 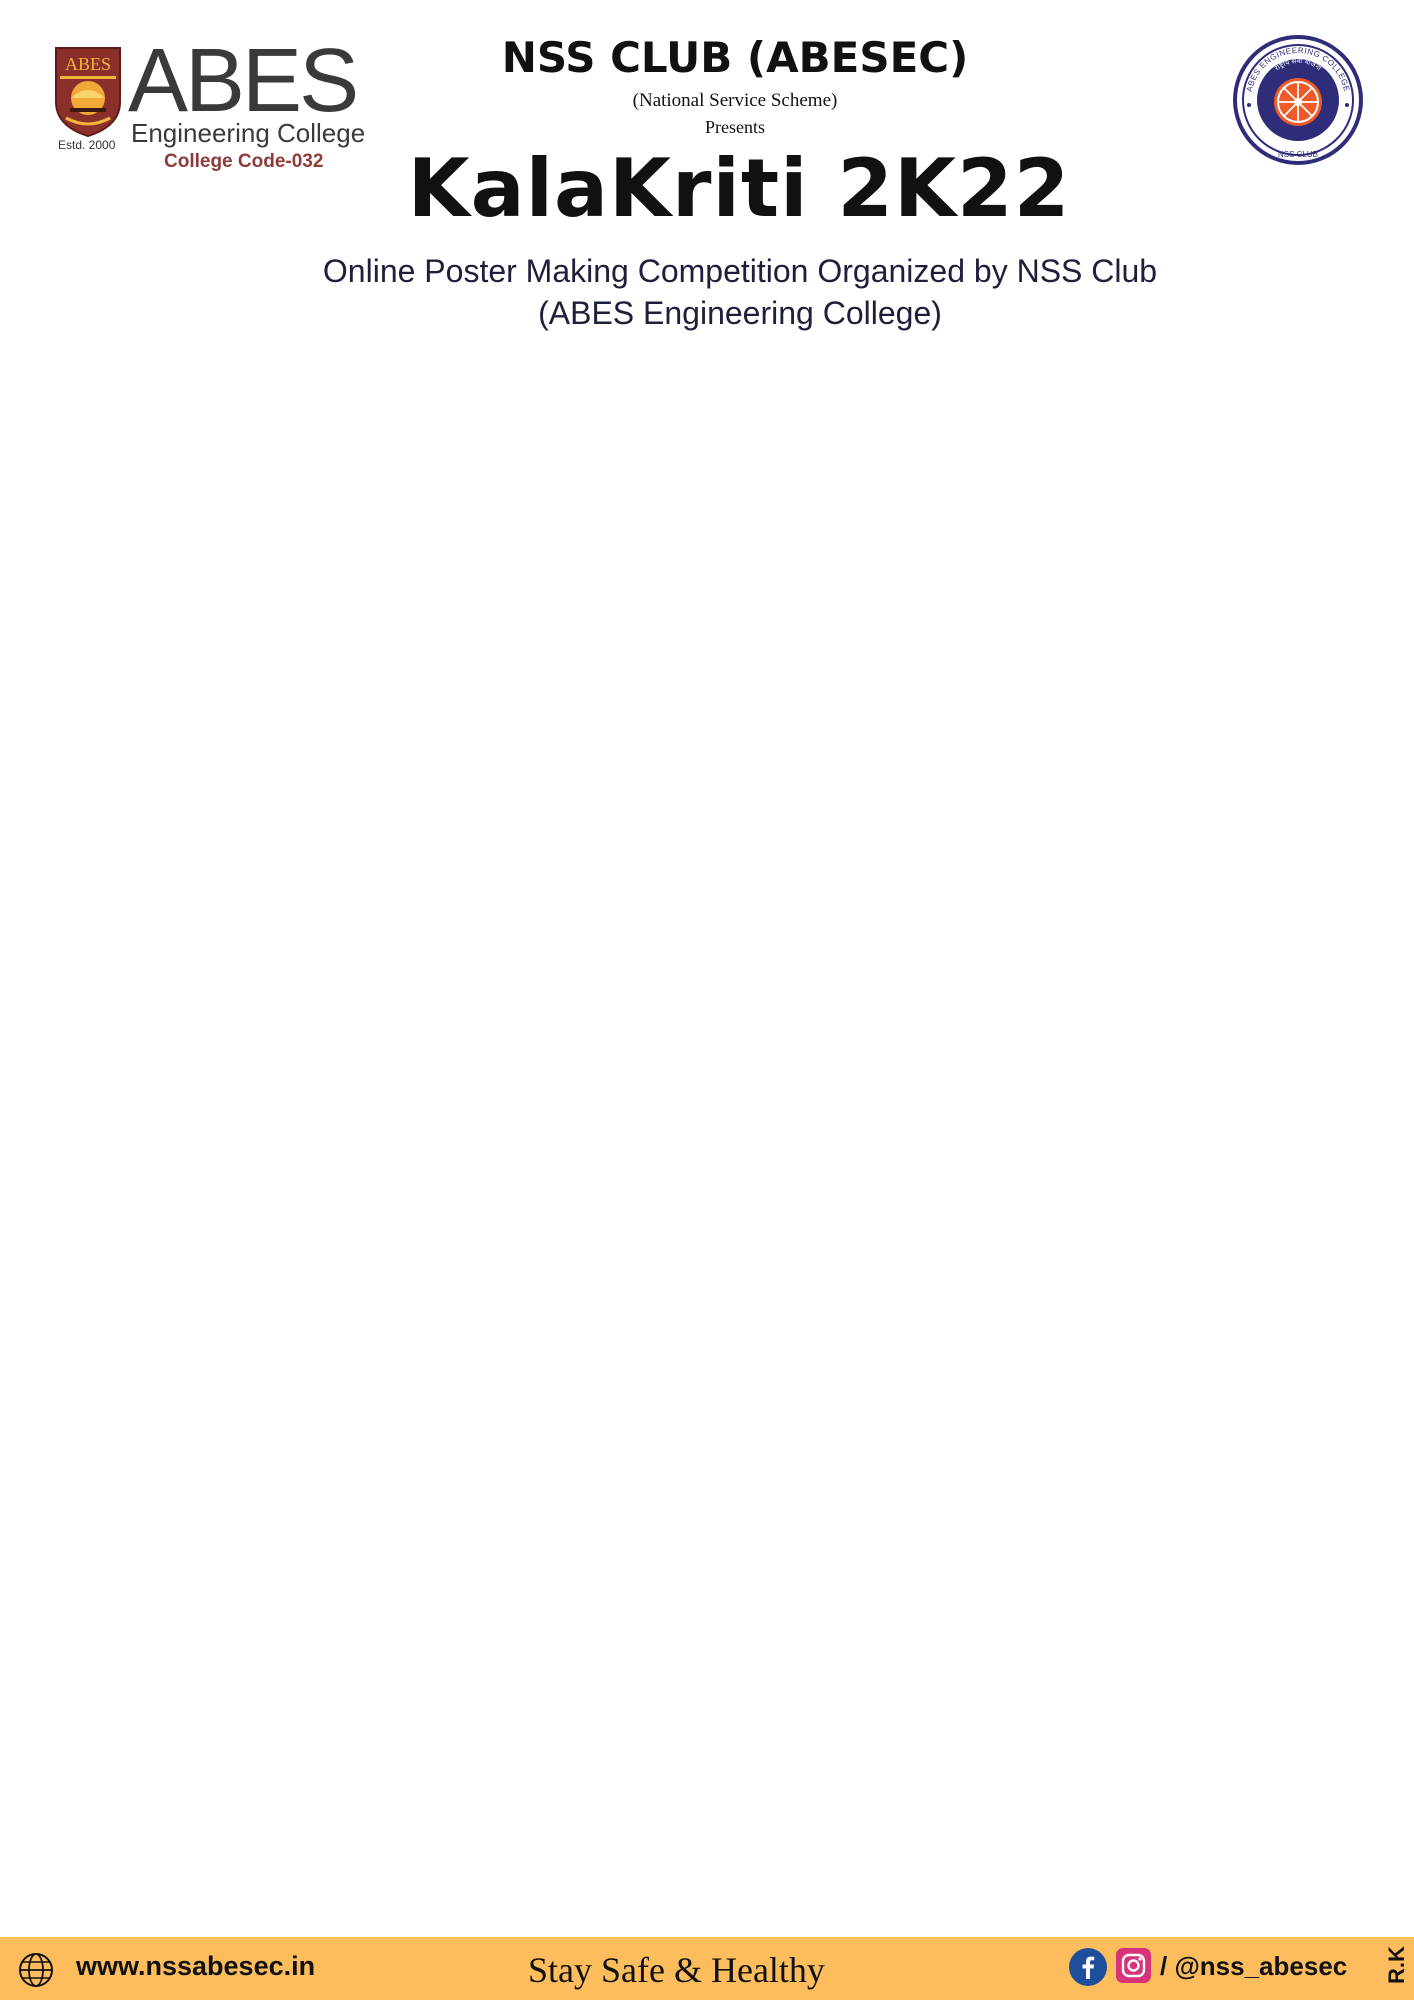 What do you see at coordinates (676, 1970) in the screenshot?
I see `tagline: Stay Safe & Healthy` at bounding box center [676, 1970].